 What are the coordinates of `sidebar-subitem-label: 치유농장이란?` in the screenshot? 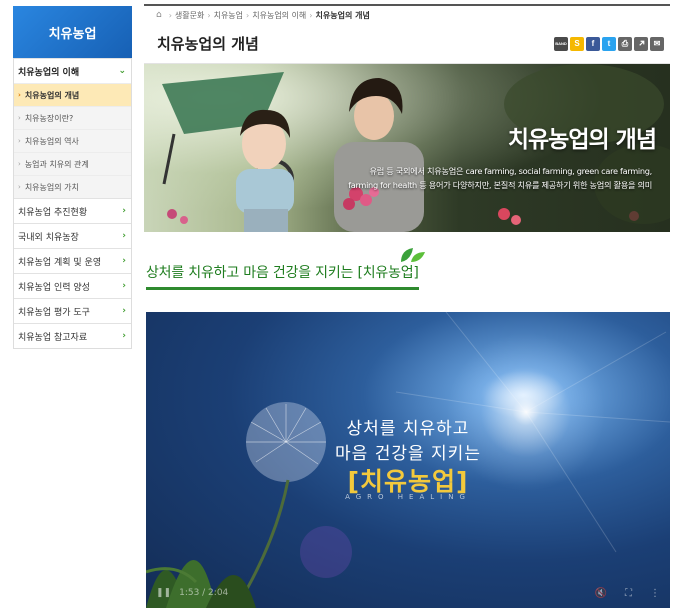 It's located at (49, 118).